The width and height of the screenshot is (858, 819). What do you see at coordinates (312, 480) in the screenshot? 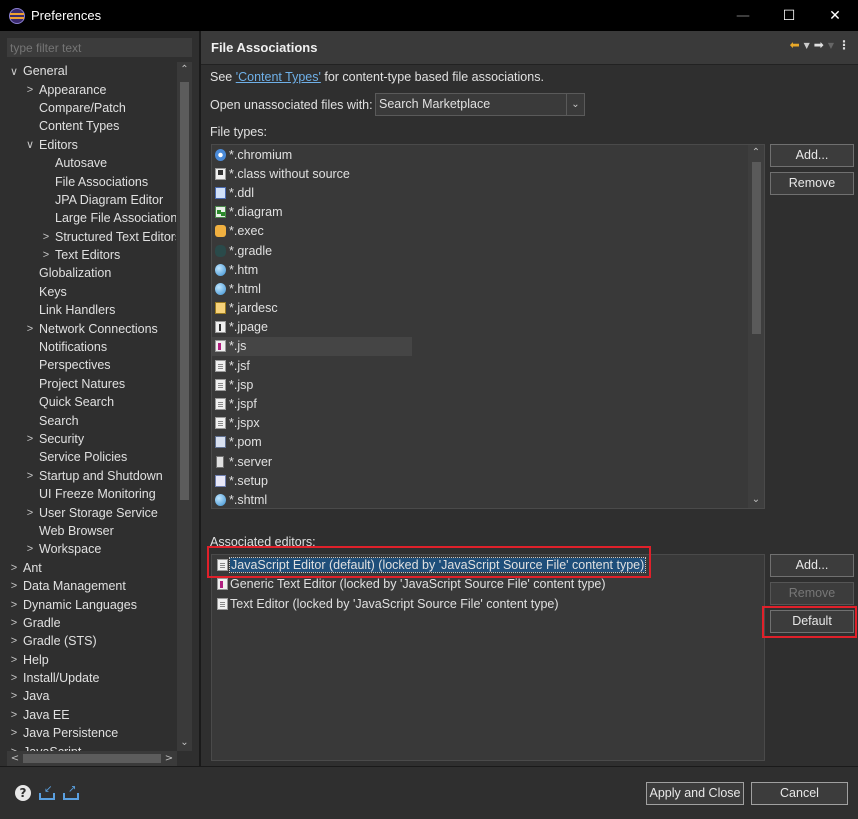
I see `file-type-row: *.setup` at bounding box center [312, 480].